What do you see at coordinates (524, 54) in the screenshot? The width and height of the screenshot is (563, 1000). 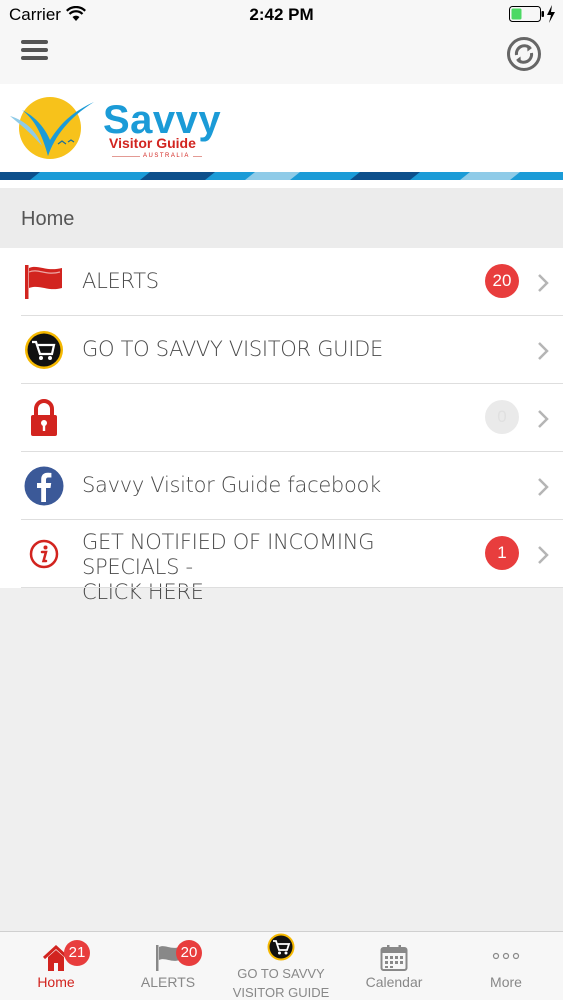 I see `refresh-icon` at bounding box center [524, 54].